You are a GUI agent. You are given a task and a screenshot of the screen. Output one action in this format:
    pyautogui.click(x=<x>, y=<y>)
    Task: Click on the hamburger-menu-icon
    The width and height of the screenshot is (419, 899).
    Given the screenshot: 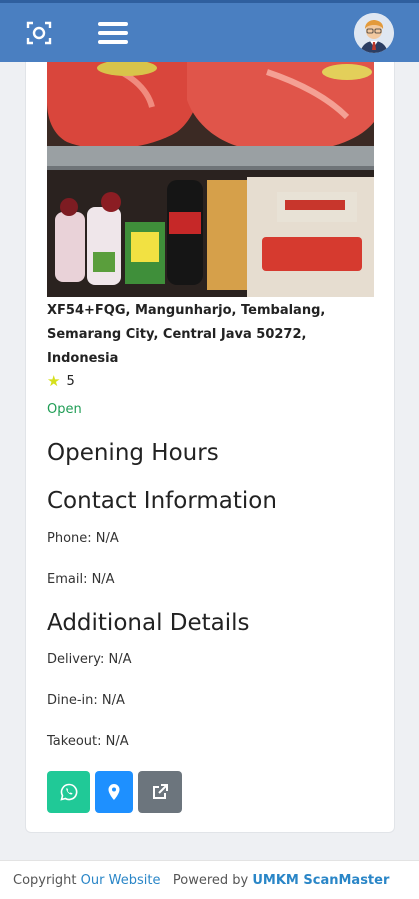 What is the action you would take?
    pyautogui.click(x=113, y=34)
    